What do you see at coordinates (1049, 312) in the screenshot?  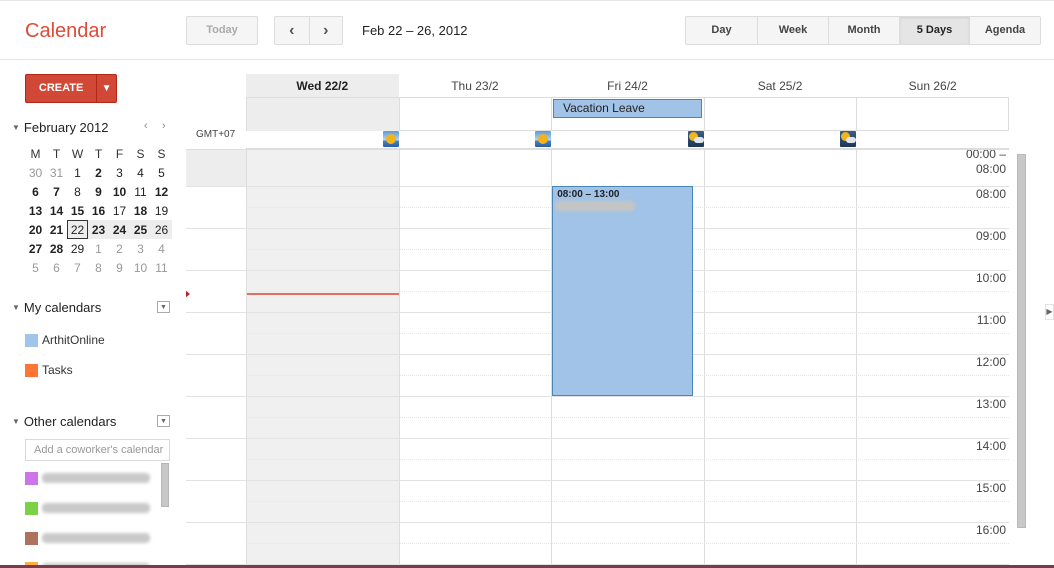 I see `side-panel-toggle: ▶` at bounding box center [1049, 312].